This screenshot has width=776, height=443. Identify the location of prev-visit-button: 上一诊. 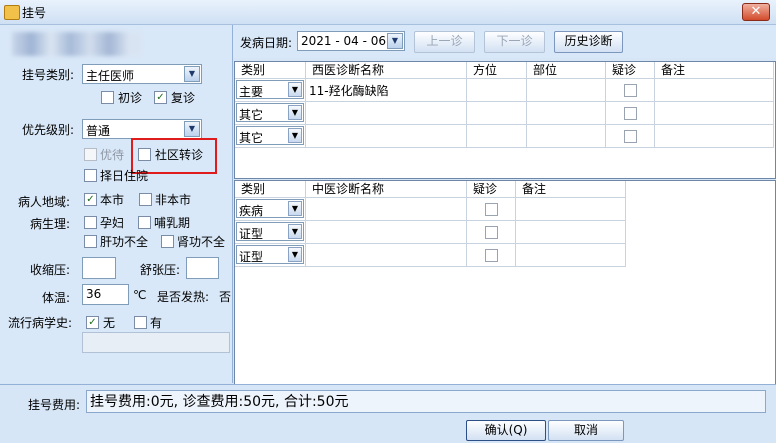
(444, 42).